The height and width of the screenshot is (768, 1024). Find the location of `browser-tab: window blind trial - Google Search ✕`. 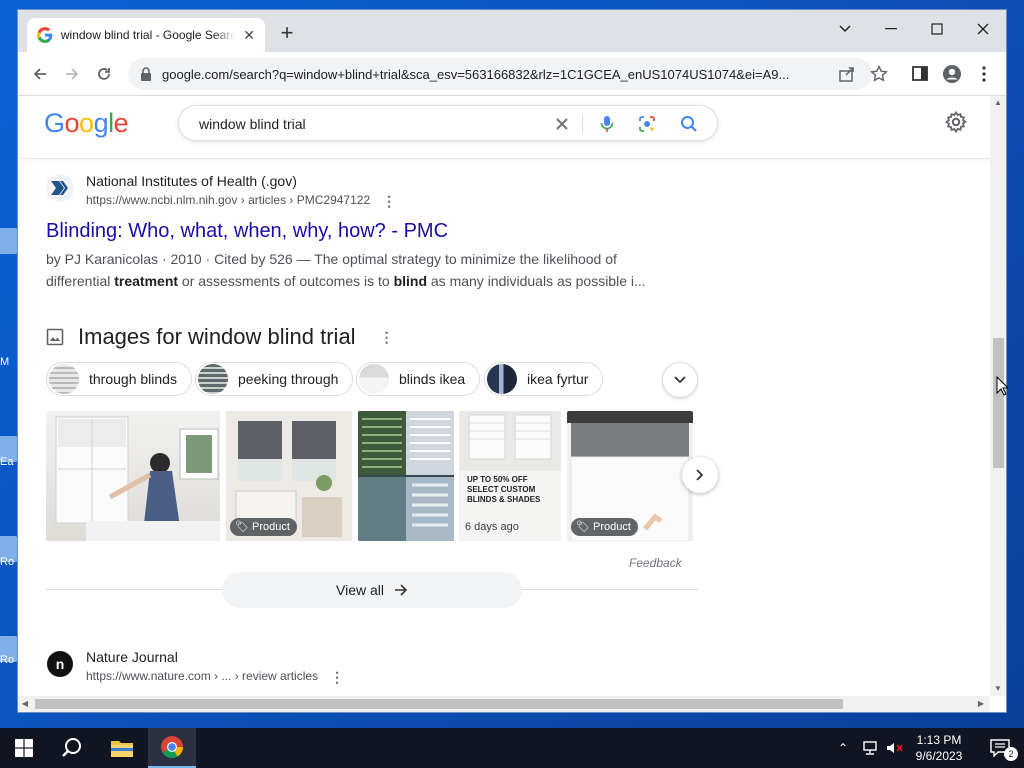

browser-tab: window blind trial - Google Search ✕ is located at coordinates (146, 35).